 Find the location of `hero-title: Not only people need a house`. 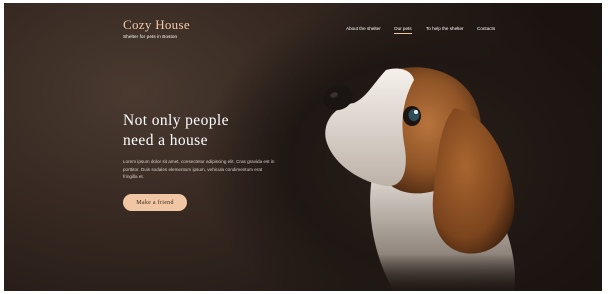

hero-title: Not only people need a house is located at coordinates (203, 131).